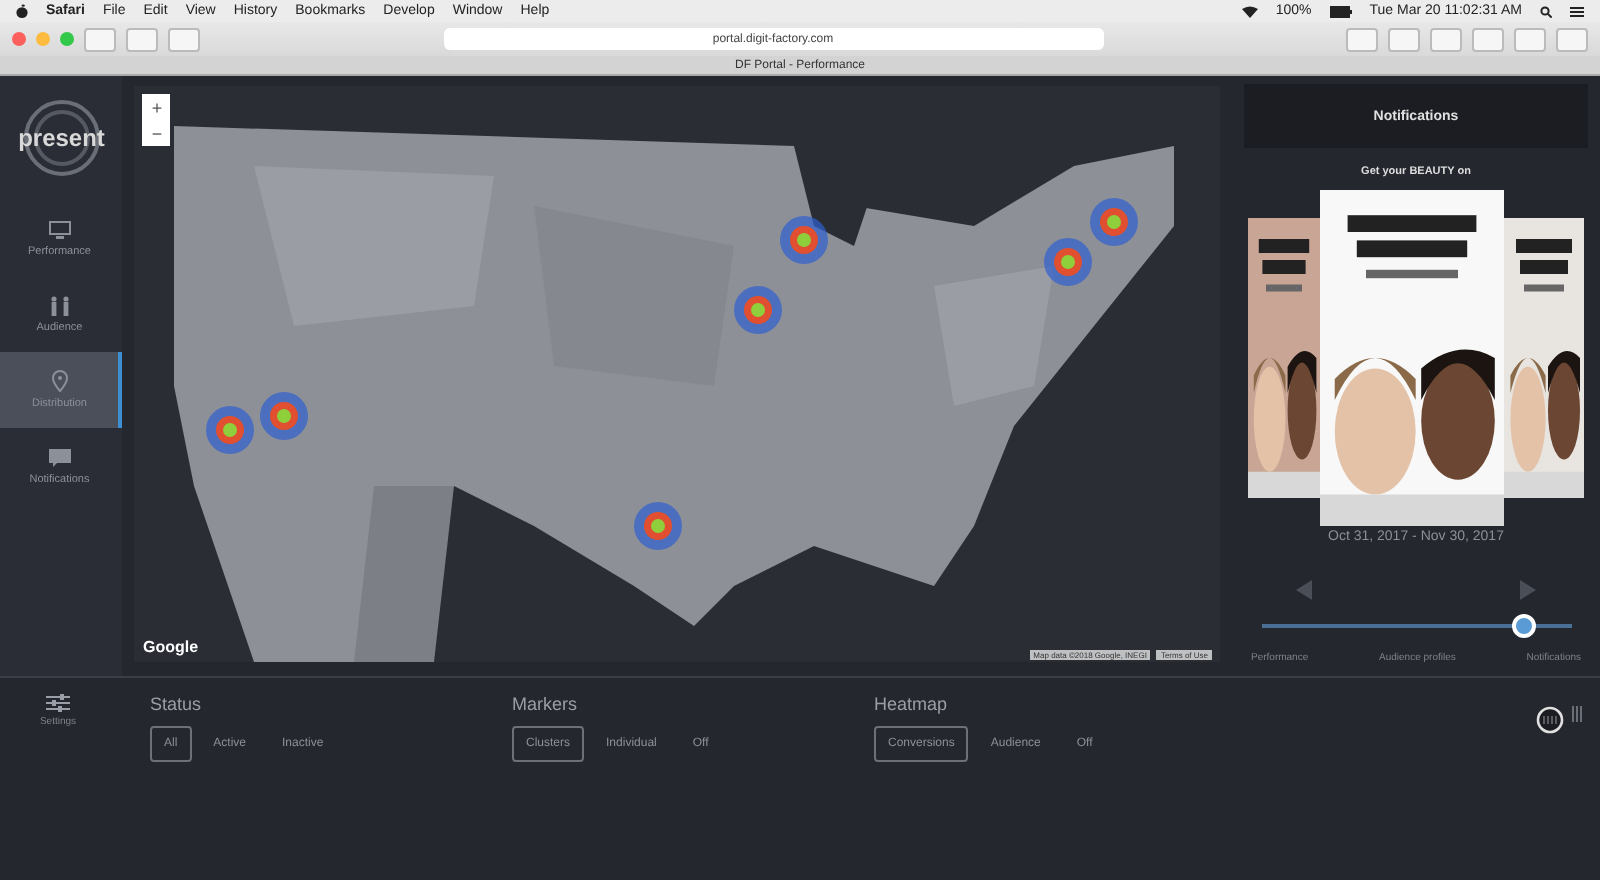 This screenshot has width=1600, height=880. Describe the element at coordinates (59, 457) in the screenshot. I see `message-icon` at that location.